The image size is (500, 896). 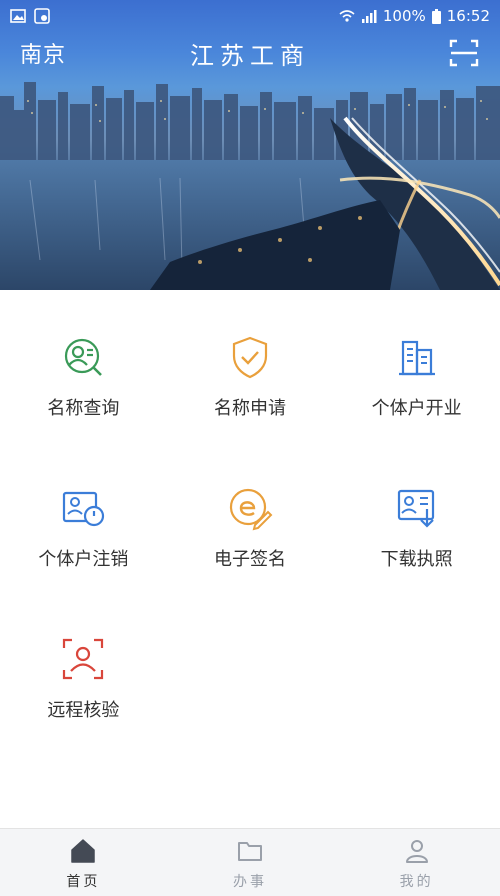 What do you see at coordinates (468, 16) in the screenshot?
I see `clock: 16:52` at bounding box center [468, 16].